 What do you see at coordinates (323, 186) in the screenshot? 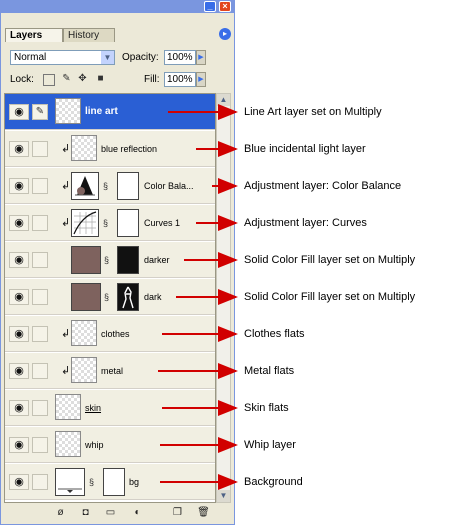
I see `annotation-label: Adjustment layer: Color Balance` at bounding box center [323, 186].